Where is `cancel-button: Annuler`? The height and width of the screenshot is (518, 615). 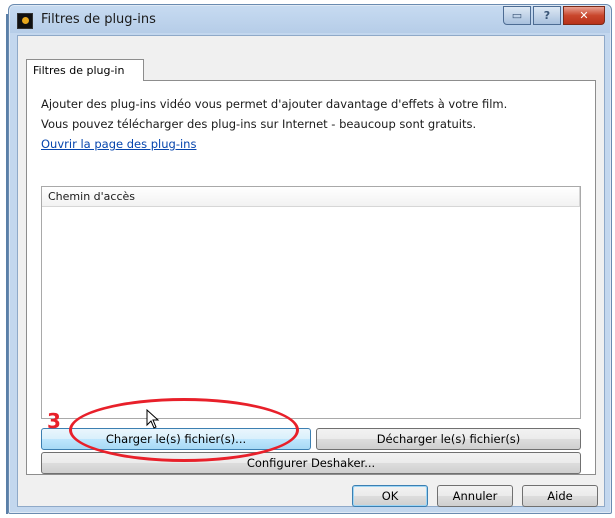
cancel-button: Annuler is located at coordinates (475, 496).